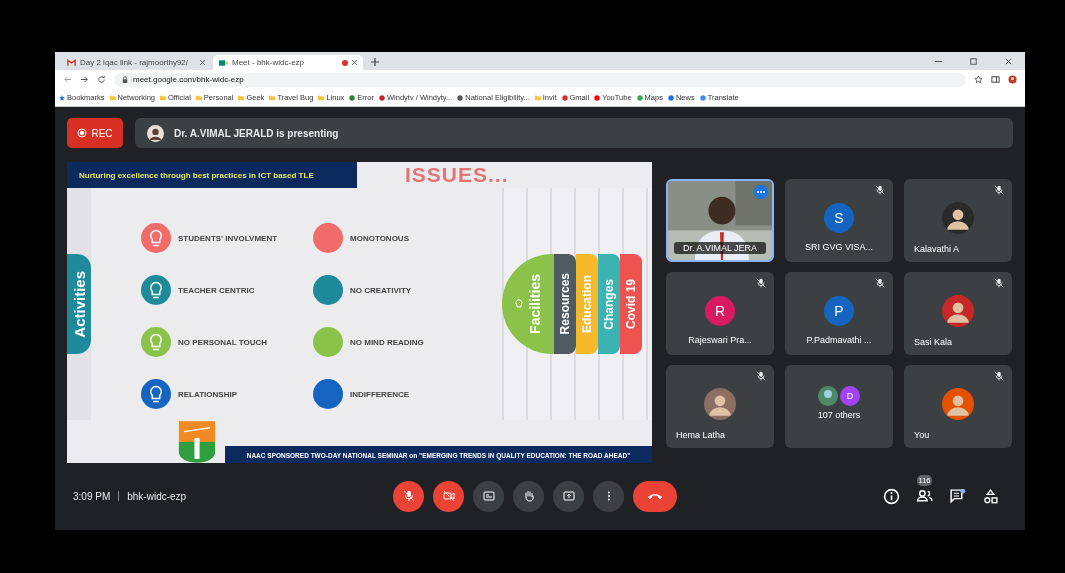 The width and height of the screenshot is (1065, 573). I want to click on clock-time: 3:09 PM, so click(92, 496).